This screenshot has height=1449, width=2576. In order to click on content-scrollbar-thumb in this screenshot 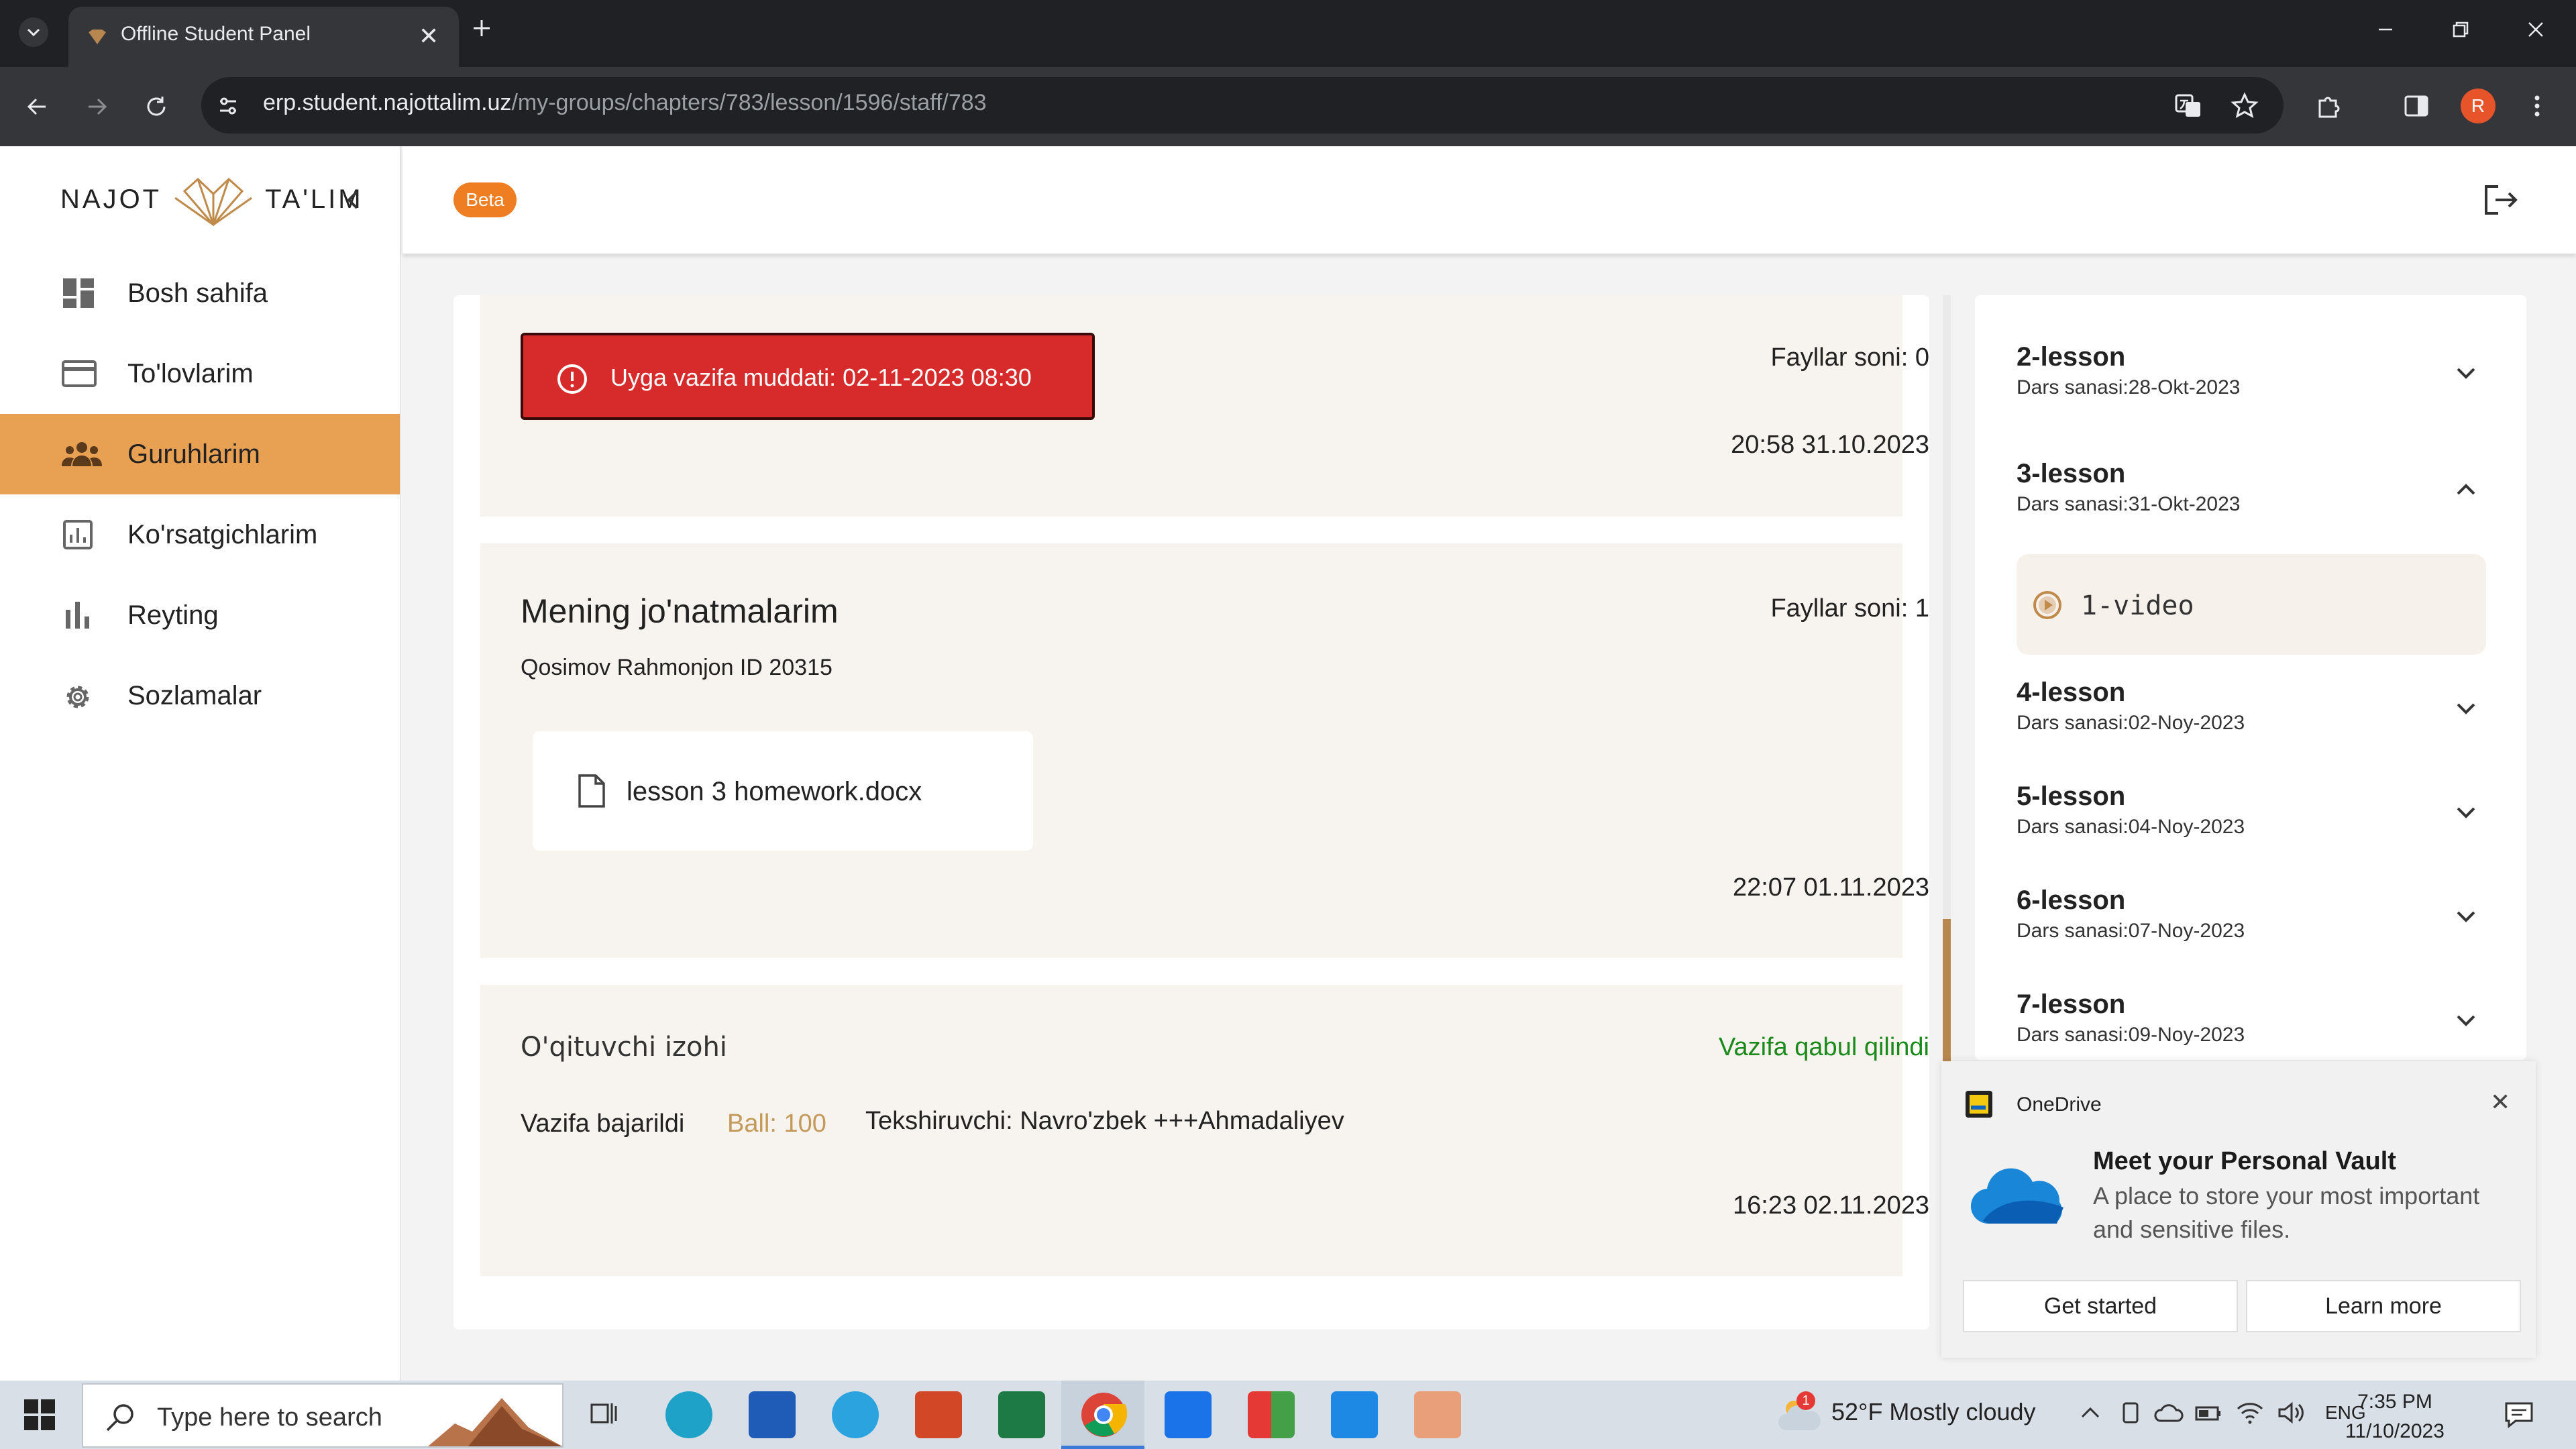, I will do `click(1947, 990)`.